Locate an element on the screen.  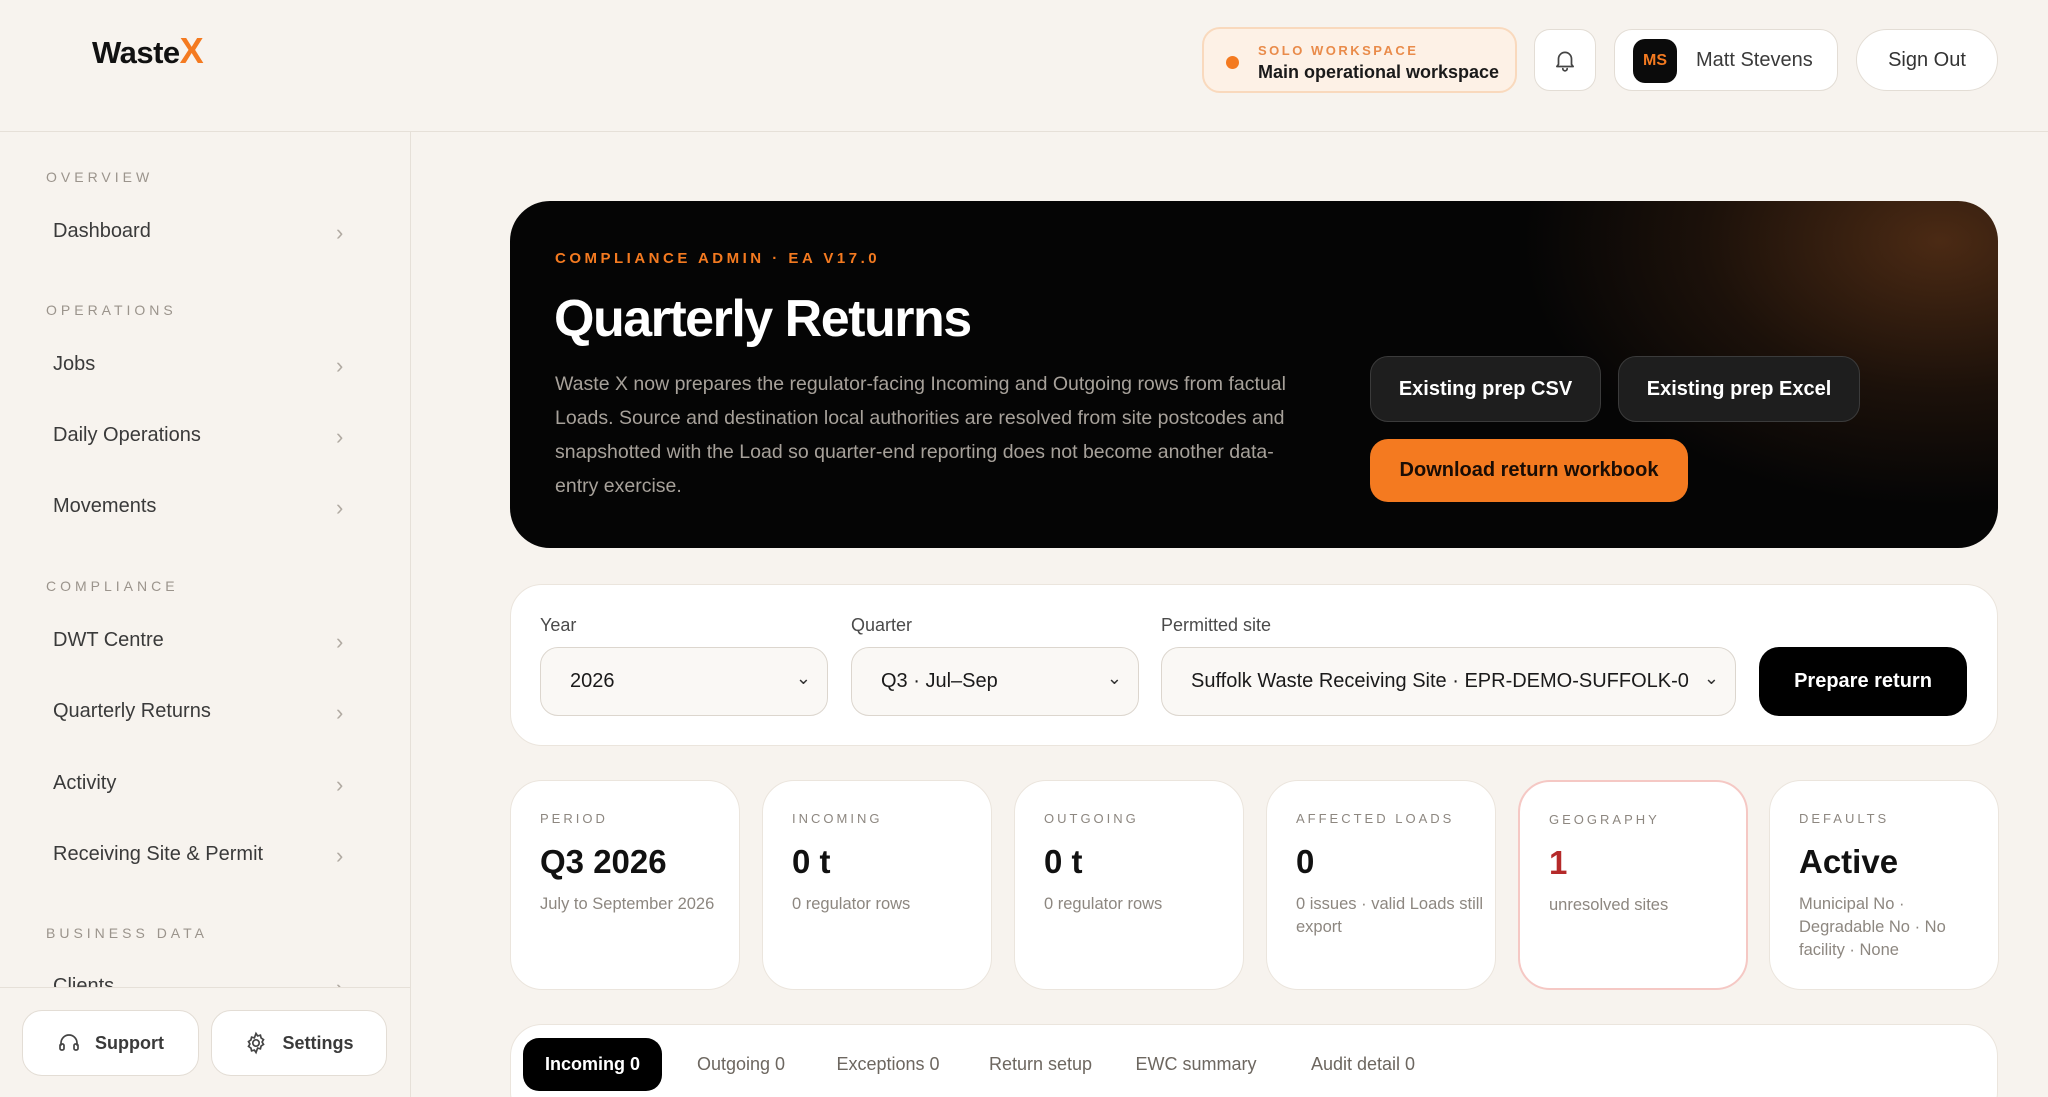
sidebar-item-activity: Activity › is located at coordinates (193, 784).